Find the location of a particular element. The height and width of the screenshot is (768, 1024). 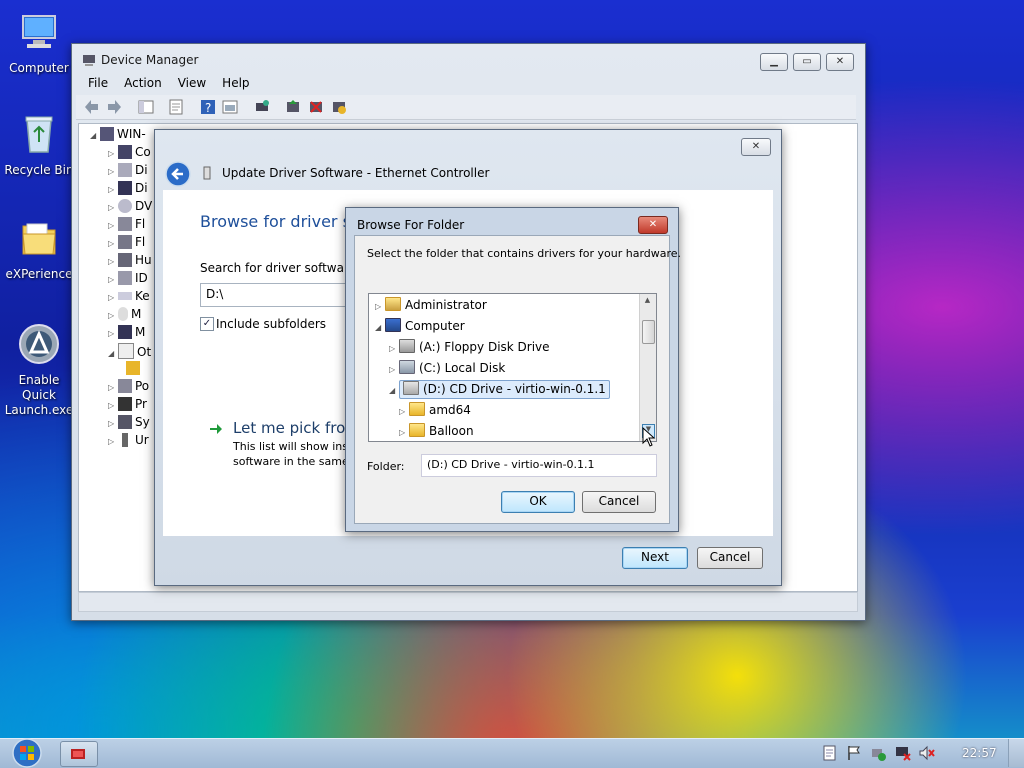

help-icon: ? is located at coordinates (208, 107).